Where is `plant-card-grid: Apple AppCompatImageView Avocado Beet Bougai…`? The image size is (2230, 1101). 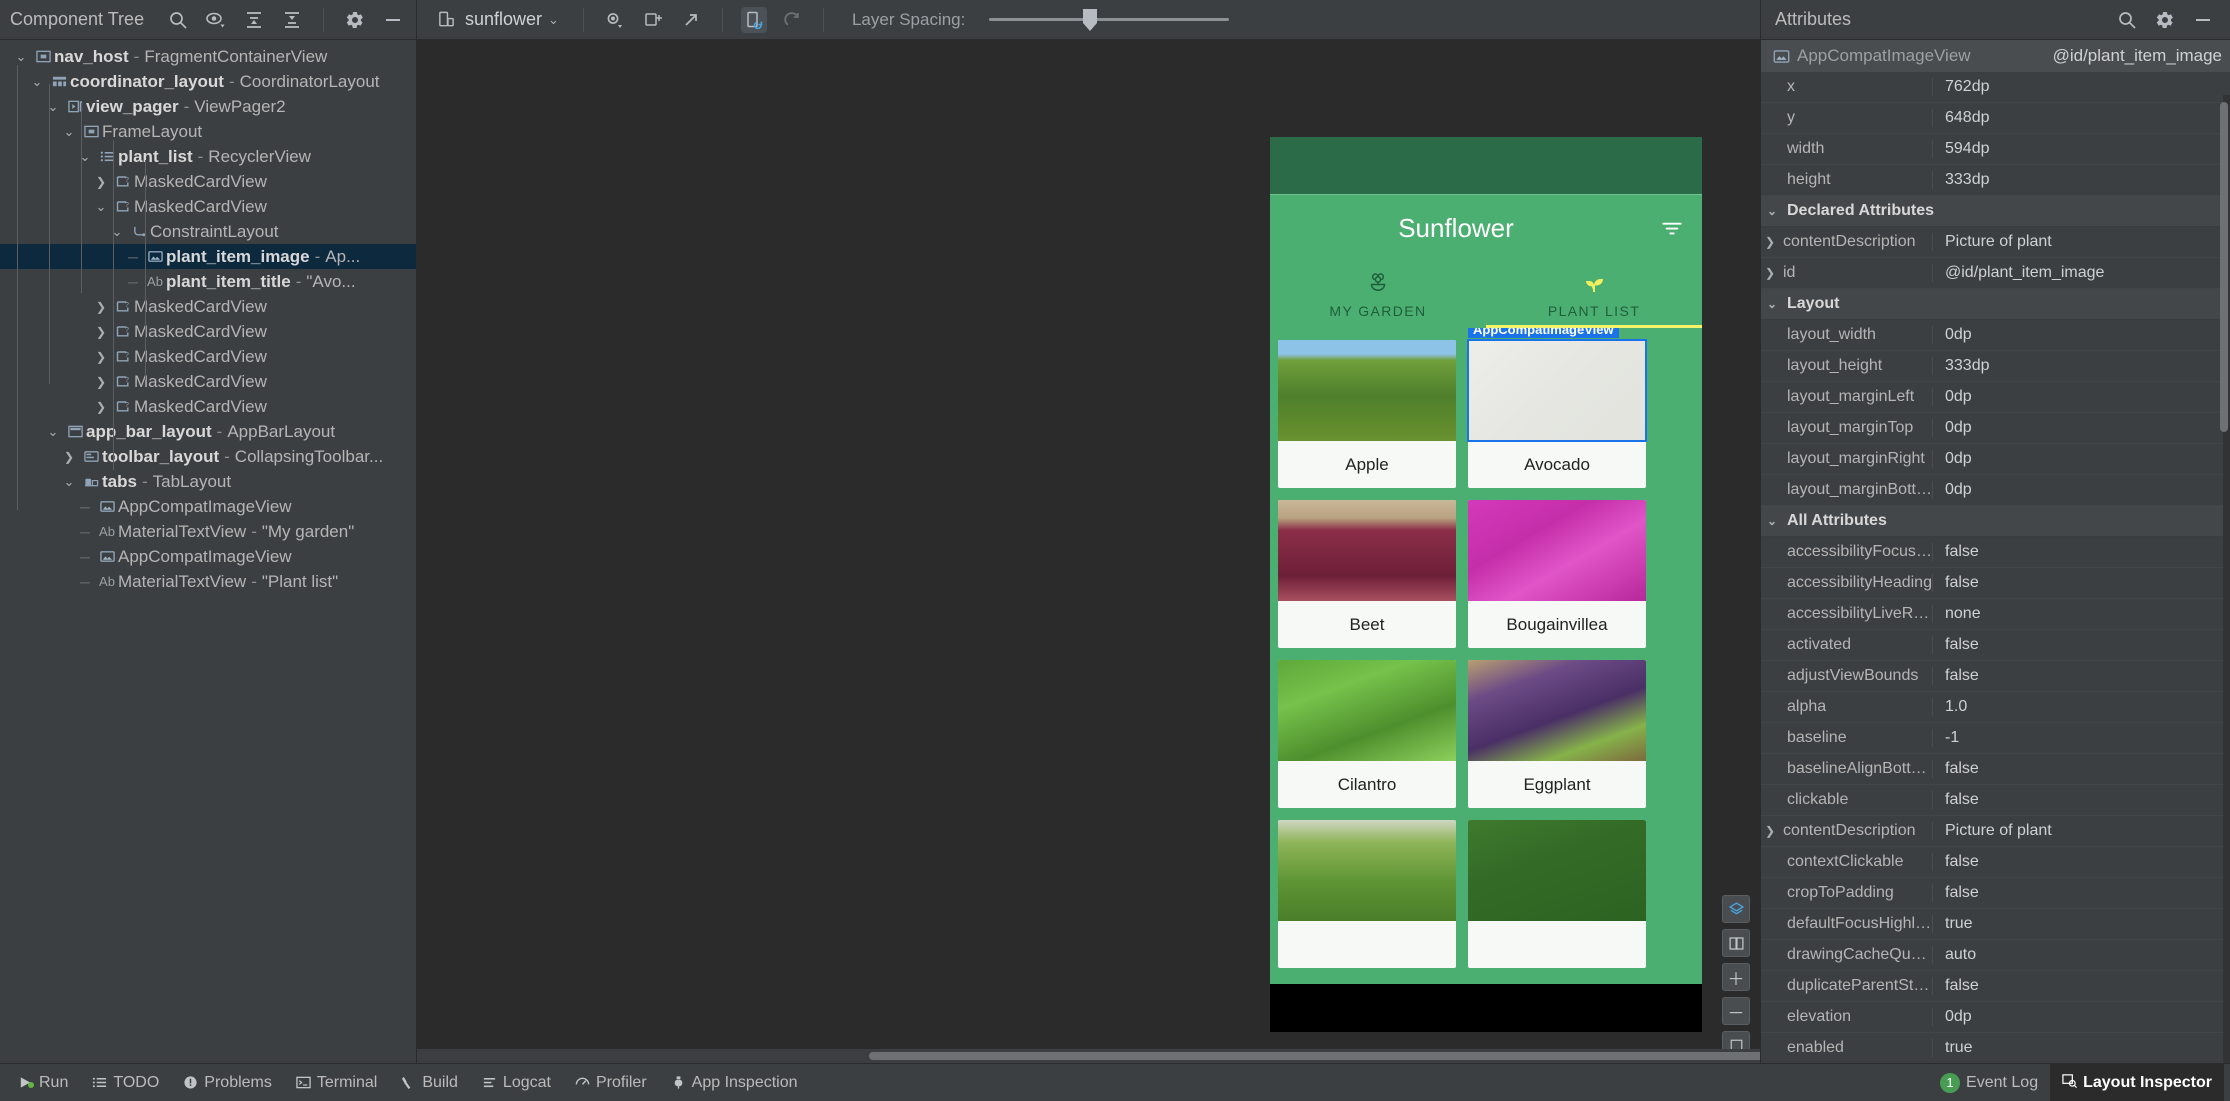 plant-card-grid: Apple AppCompatImageView Avocado Beet Bougai… is located at coordinates (1486, 648).